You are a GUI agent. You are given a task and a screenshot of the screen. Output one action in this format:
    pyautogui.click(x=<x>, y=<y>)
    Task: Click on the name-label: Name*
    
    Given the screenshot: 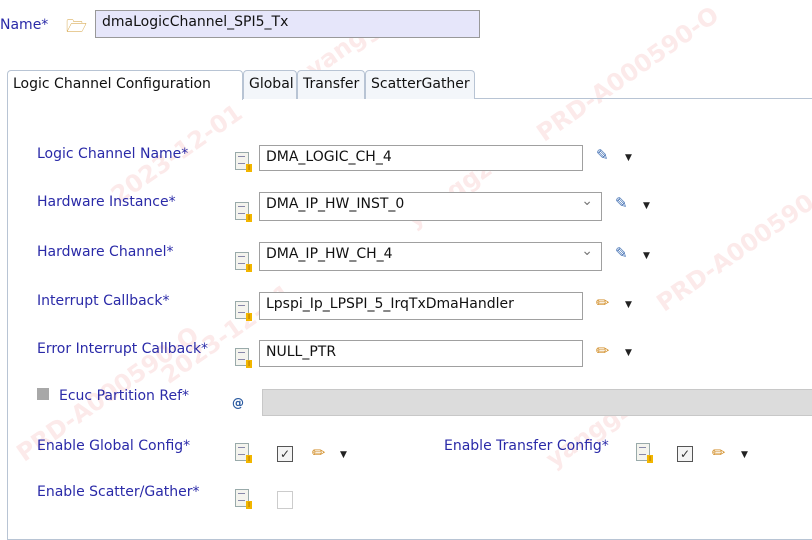 What is the action you would take?
    pyautogui.click(x=24, y=25)
    